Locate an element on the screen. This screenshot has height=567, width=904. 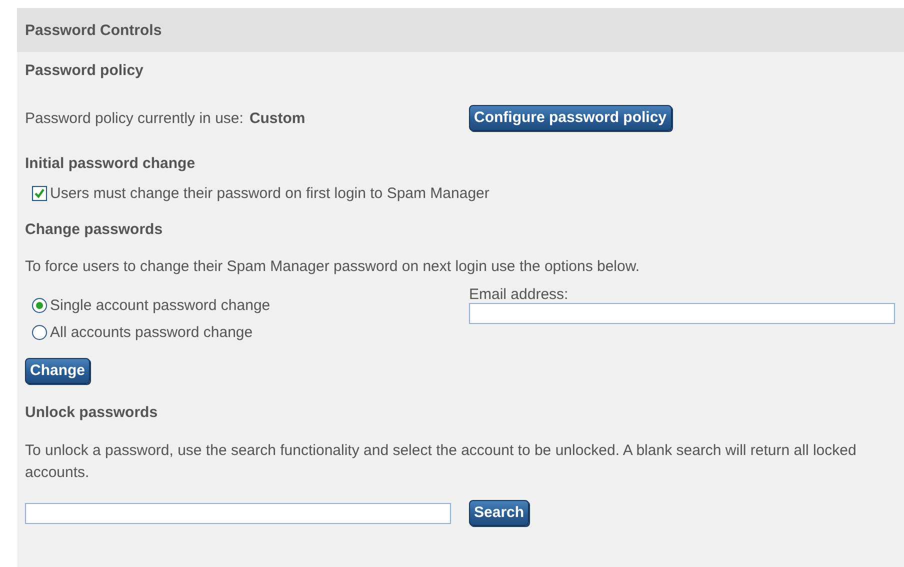
radio-label: Single account password change is located at coordinates (160, 305).